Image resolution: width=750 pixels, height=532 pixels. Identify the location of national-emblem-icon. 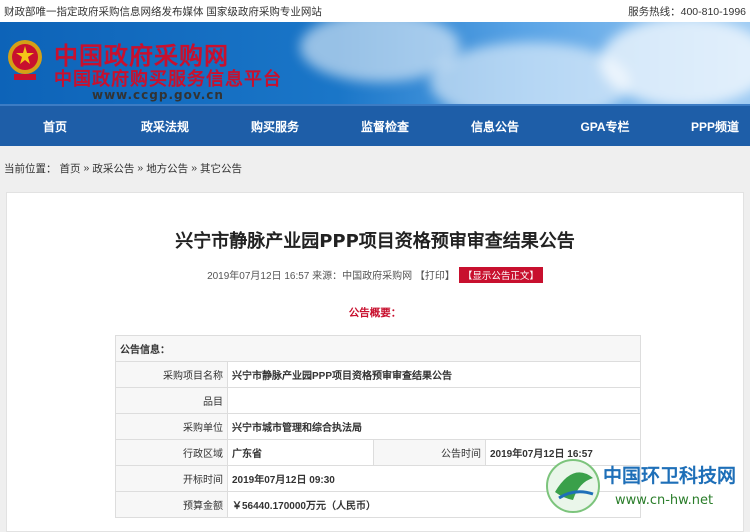
(25, 60).